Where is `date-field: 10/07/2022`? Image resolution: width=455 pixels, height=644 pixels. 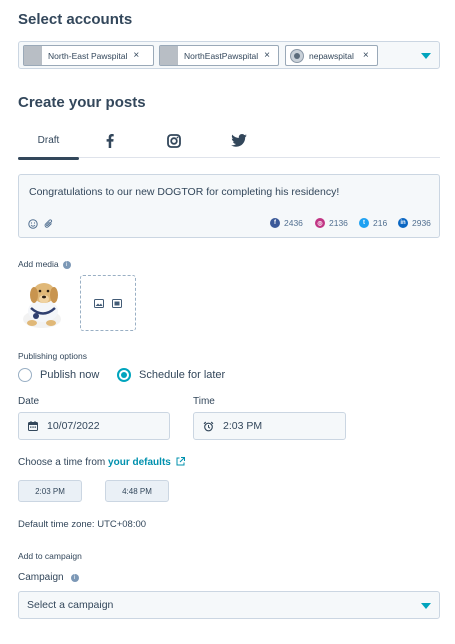 date-field: 10/07/2022 is located at coordinates (94, 426).